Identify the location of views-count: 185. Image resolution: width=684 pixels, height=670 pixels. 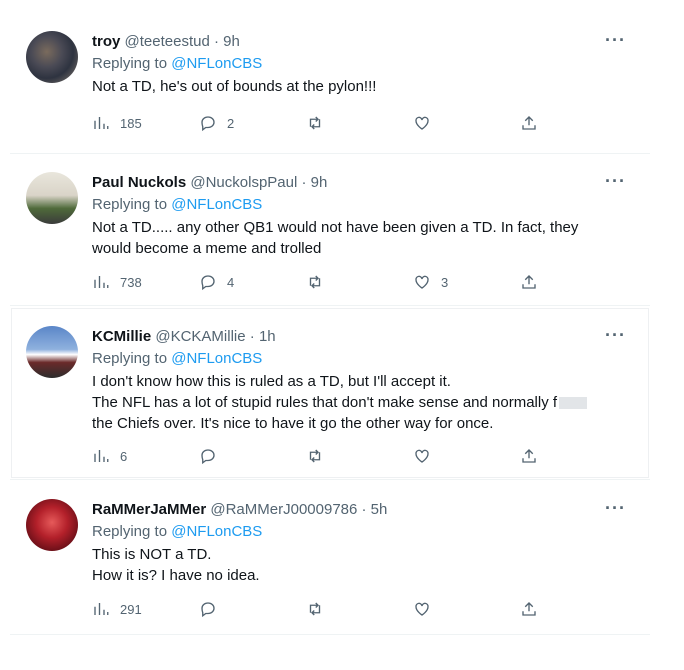
(131, 123).